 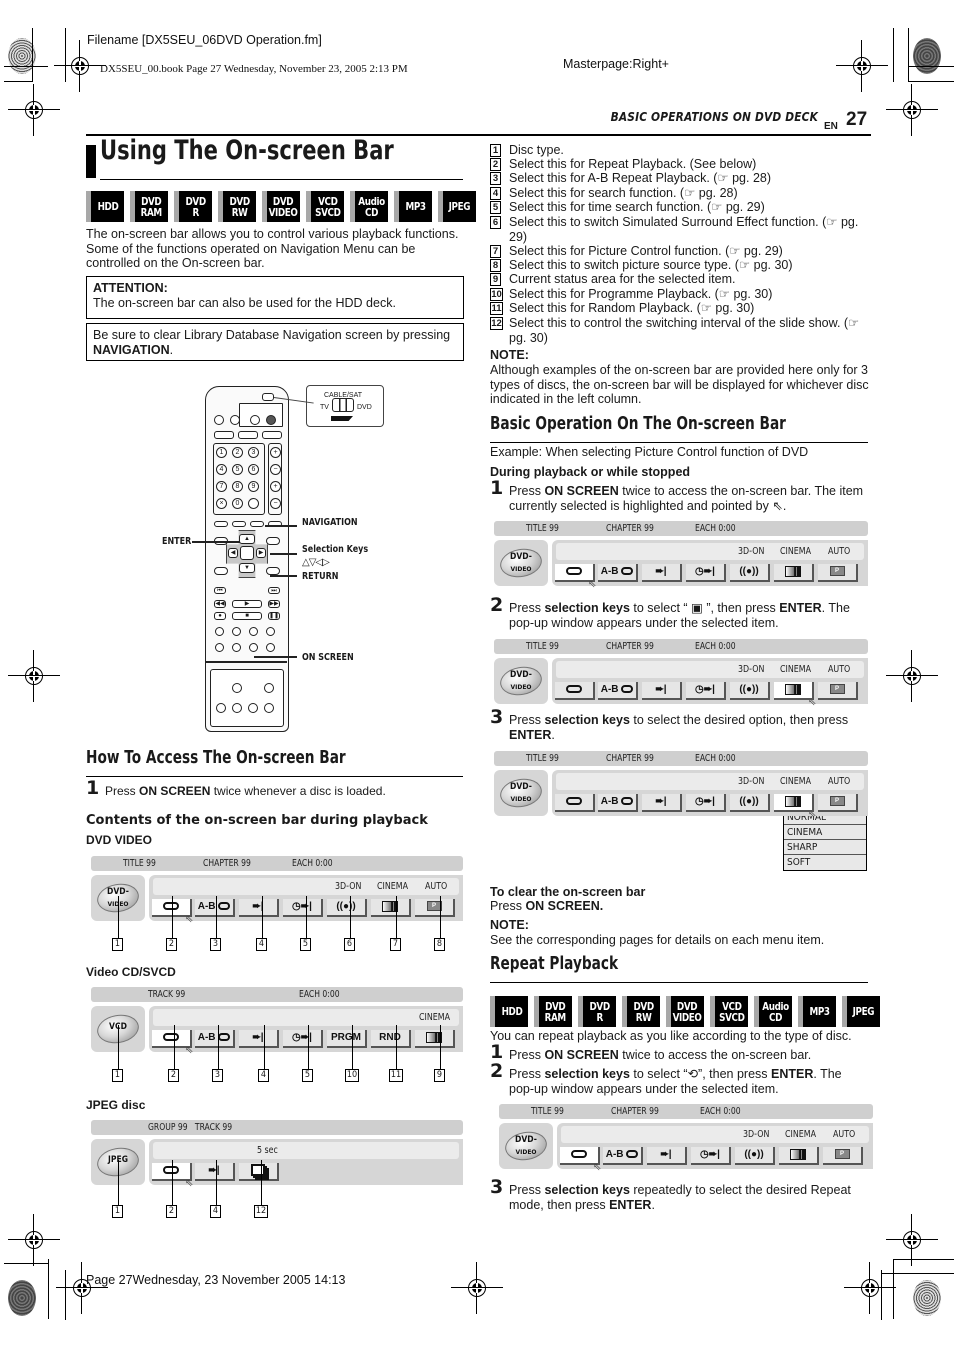 I want to click on section-rule, so click(x=274, y=776).